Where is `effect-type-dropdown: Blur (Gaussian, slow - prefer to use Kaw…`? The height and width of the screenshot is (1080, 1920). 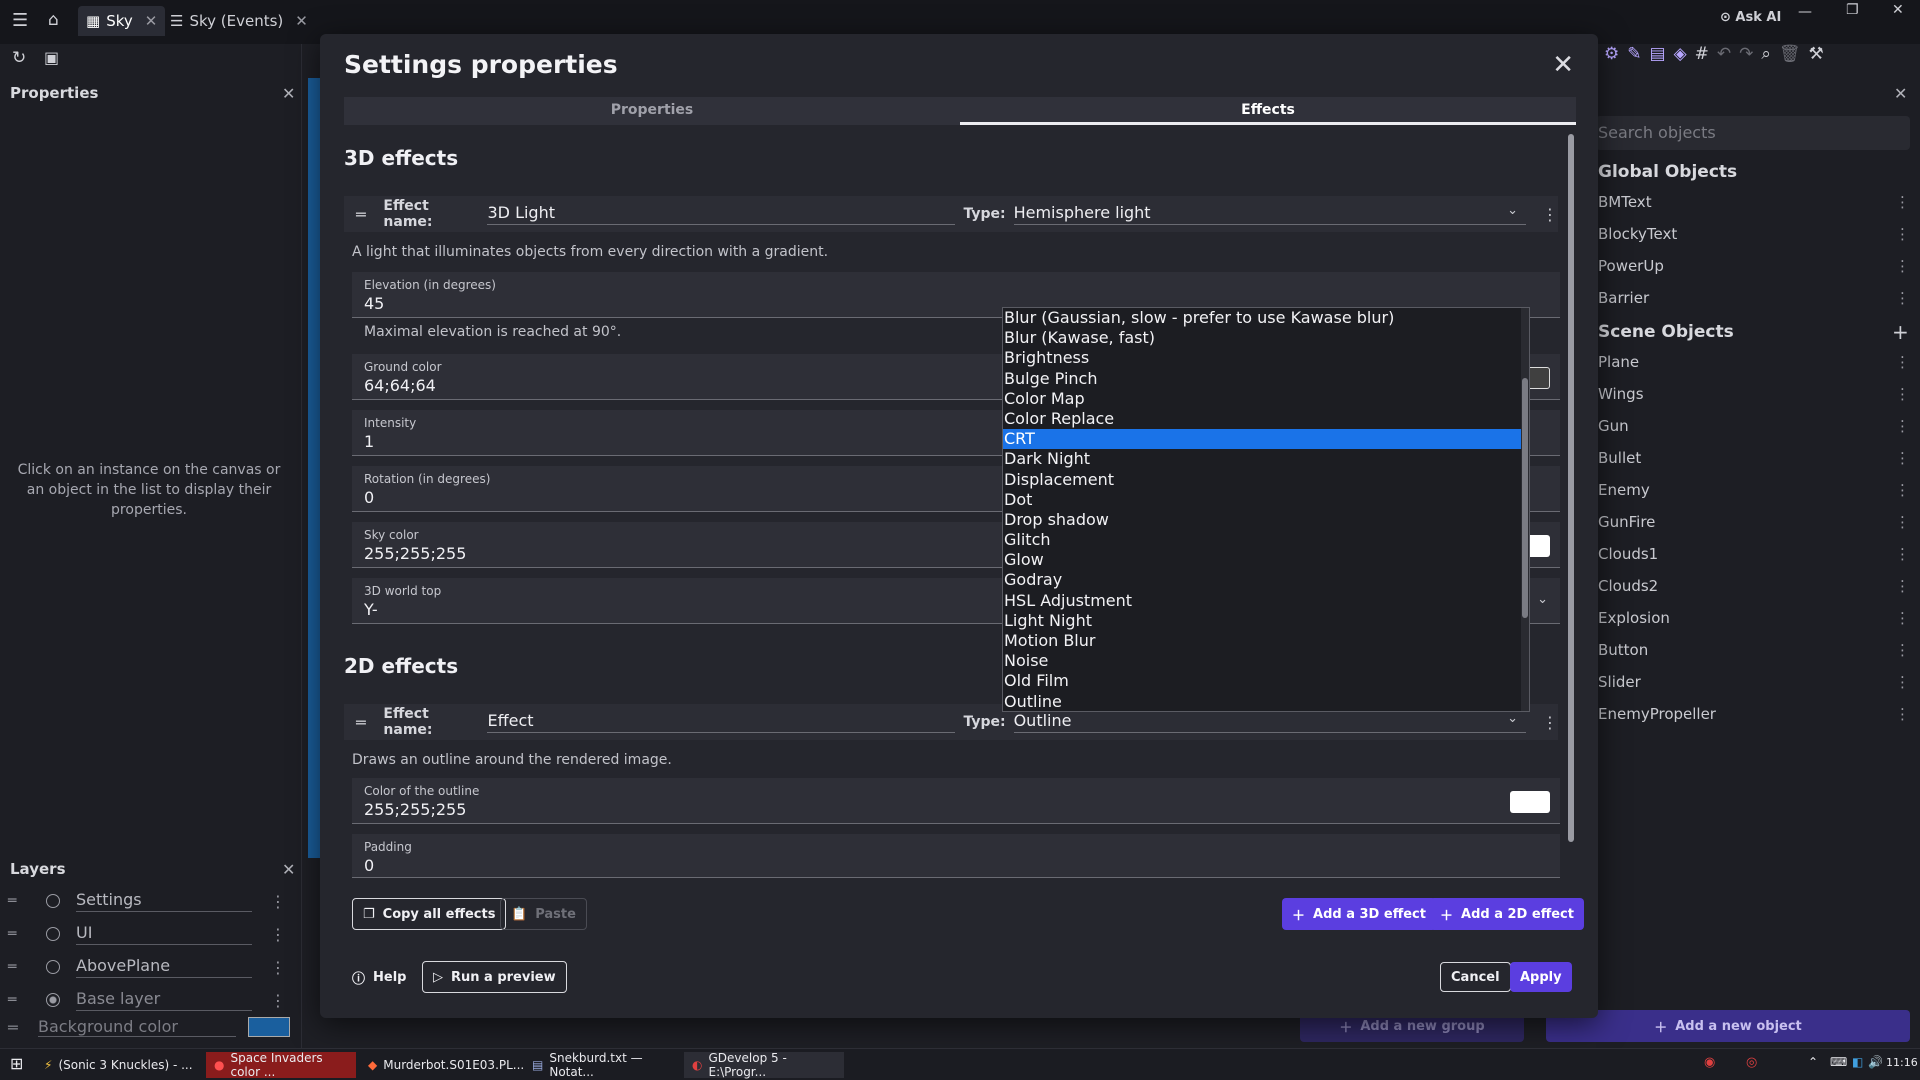
effect-type-dropdown: Blur (Gaussian, slow - prefer to use Kaw… is located at coordinates (1266, 509).